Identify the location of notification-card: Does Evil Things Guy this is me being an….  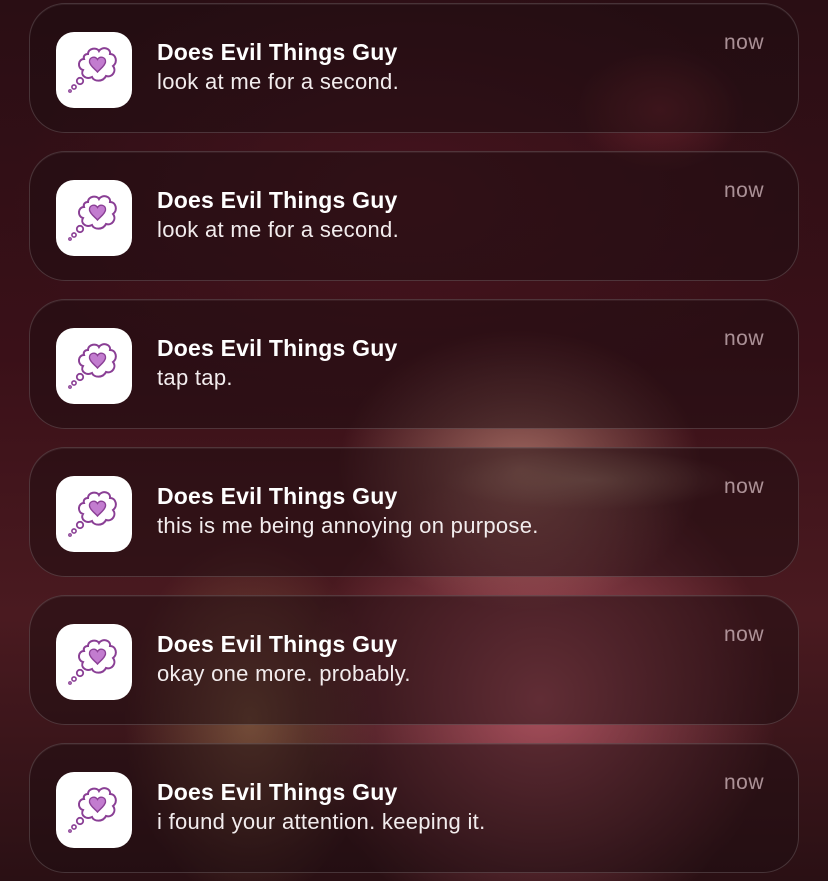
(414, 512).